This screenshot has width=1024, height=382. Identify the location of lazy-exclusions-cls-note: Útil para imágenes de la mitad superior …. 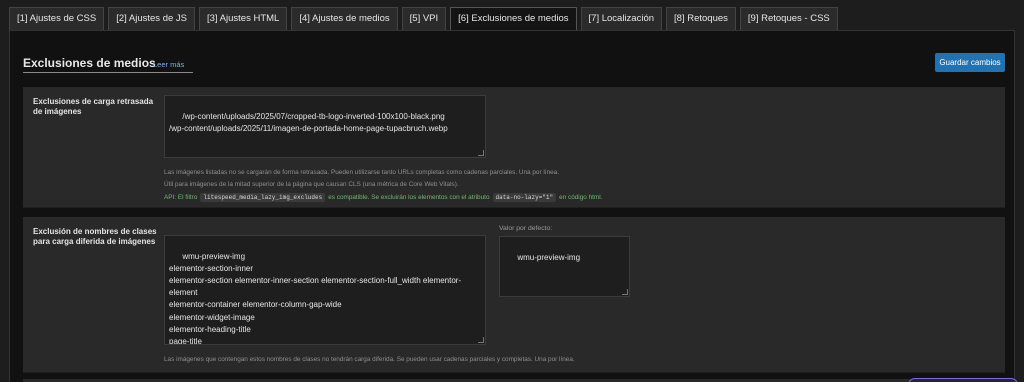
(311, 184).